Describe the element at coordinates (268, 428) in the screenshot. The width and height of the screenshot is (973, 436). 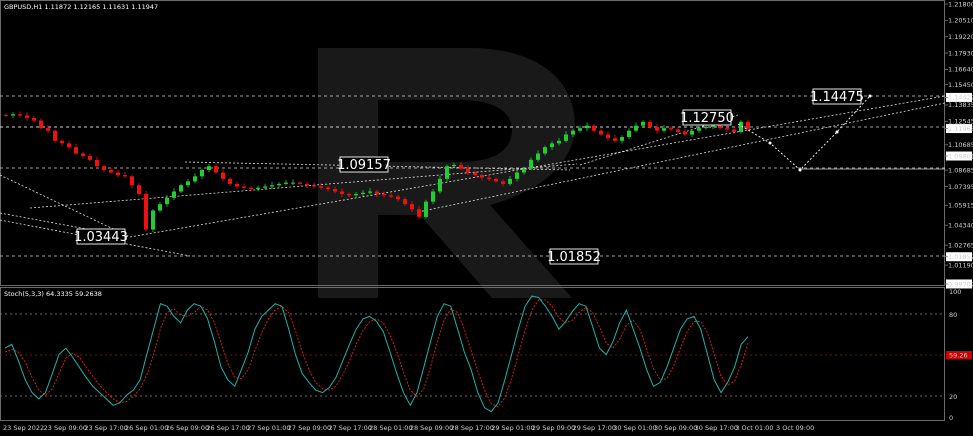
I see `time-tick-label: 27 Sep 01:00` at that location.